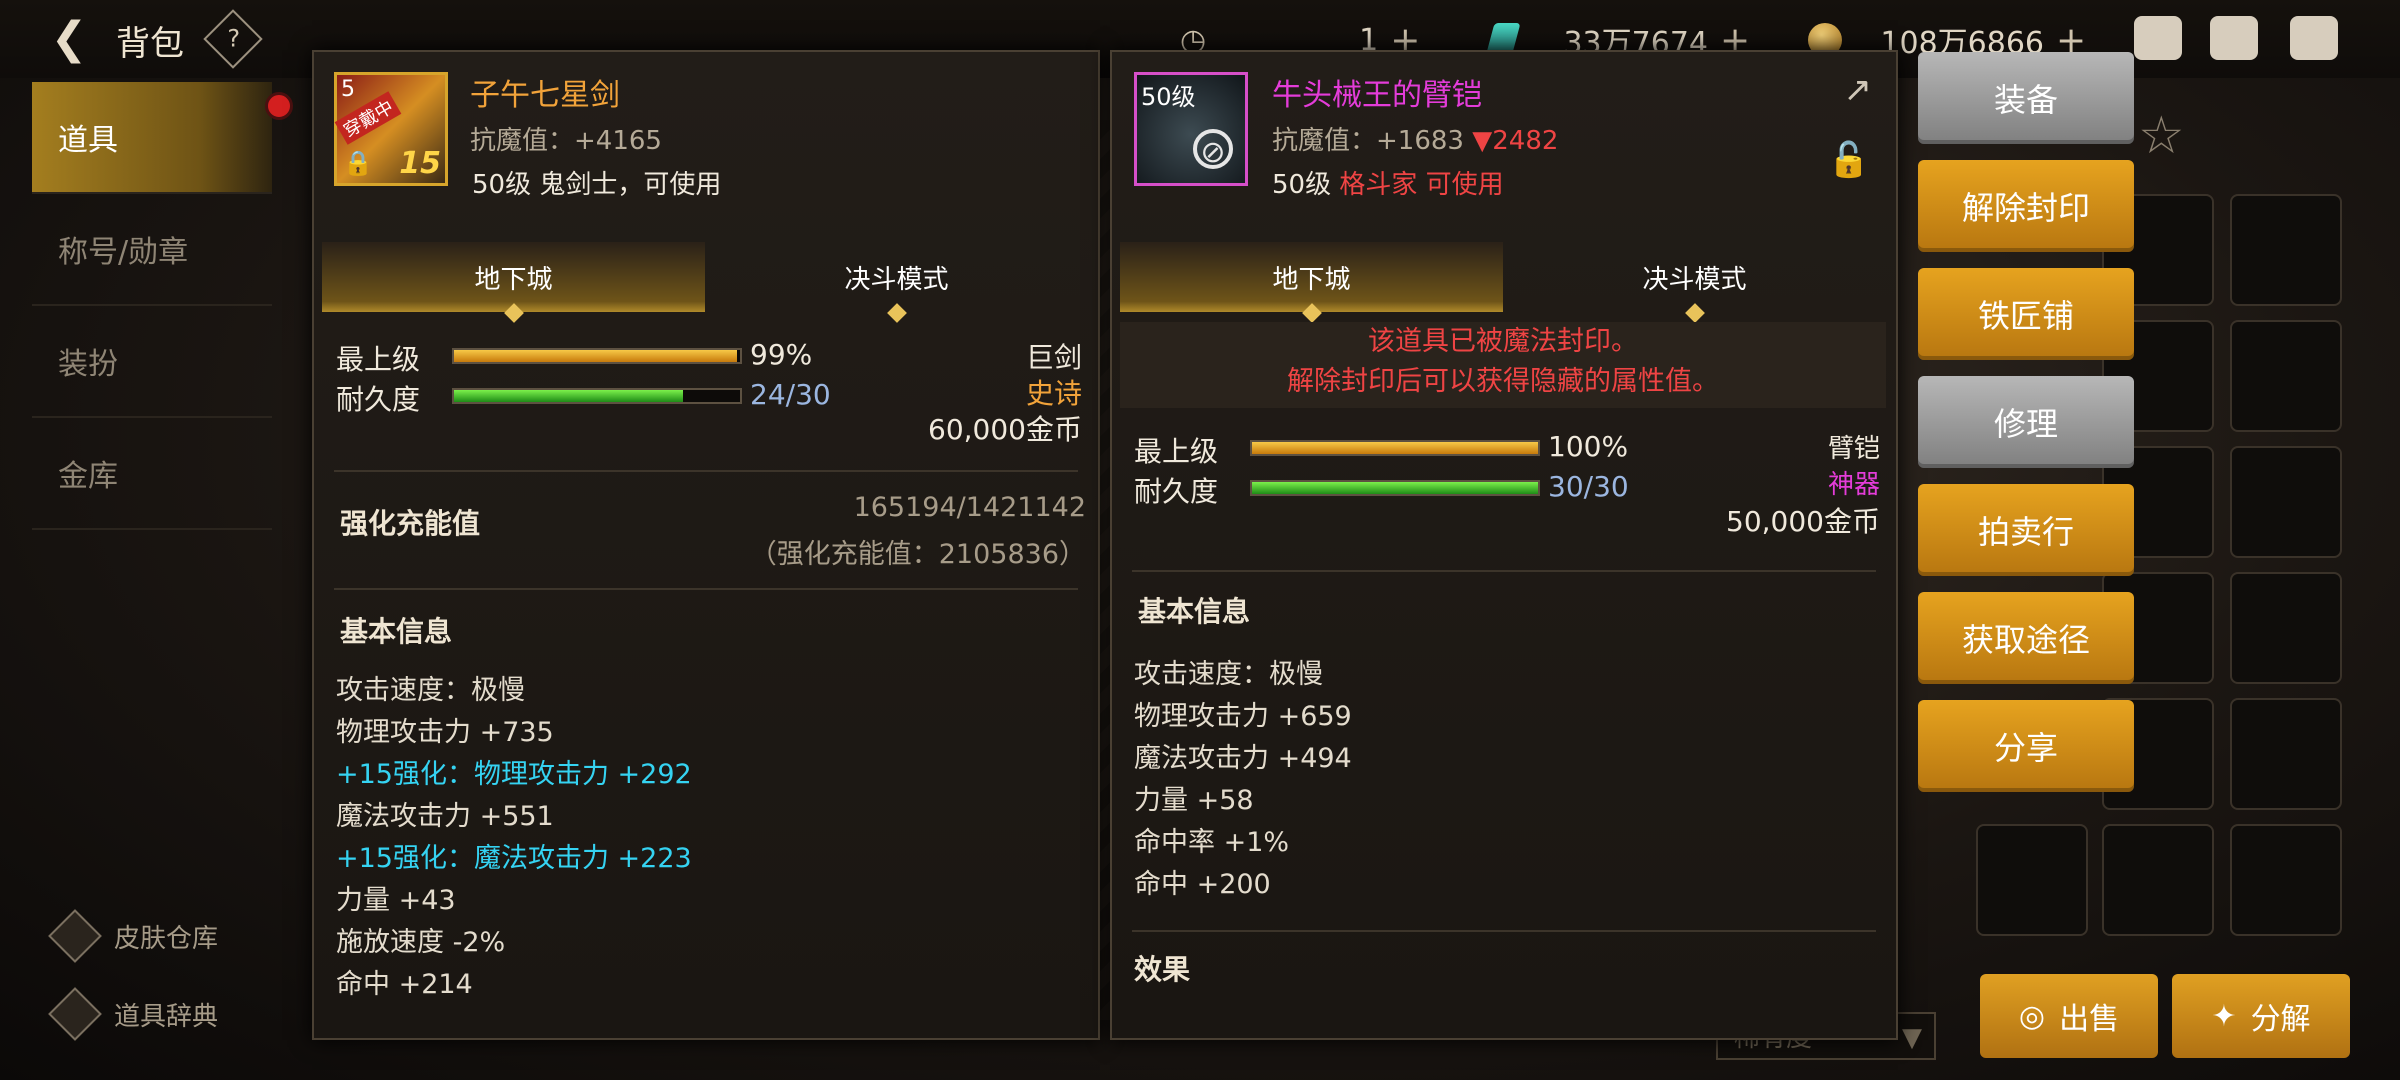 The height and width of the screenshot is (1080, 2400). I want to click on help-icon-glyph: ?, so click(234, 38).